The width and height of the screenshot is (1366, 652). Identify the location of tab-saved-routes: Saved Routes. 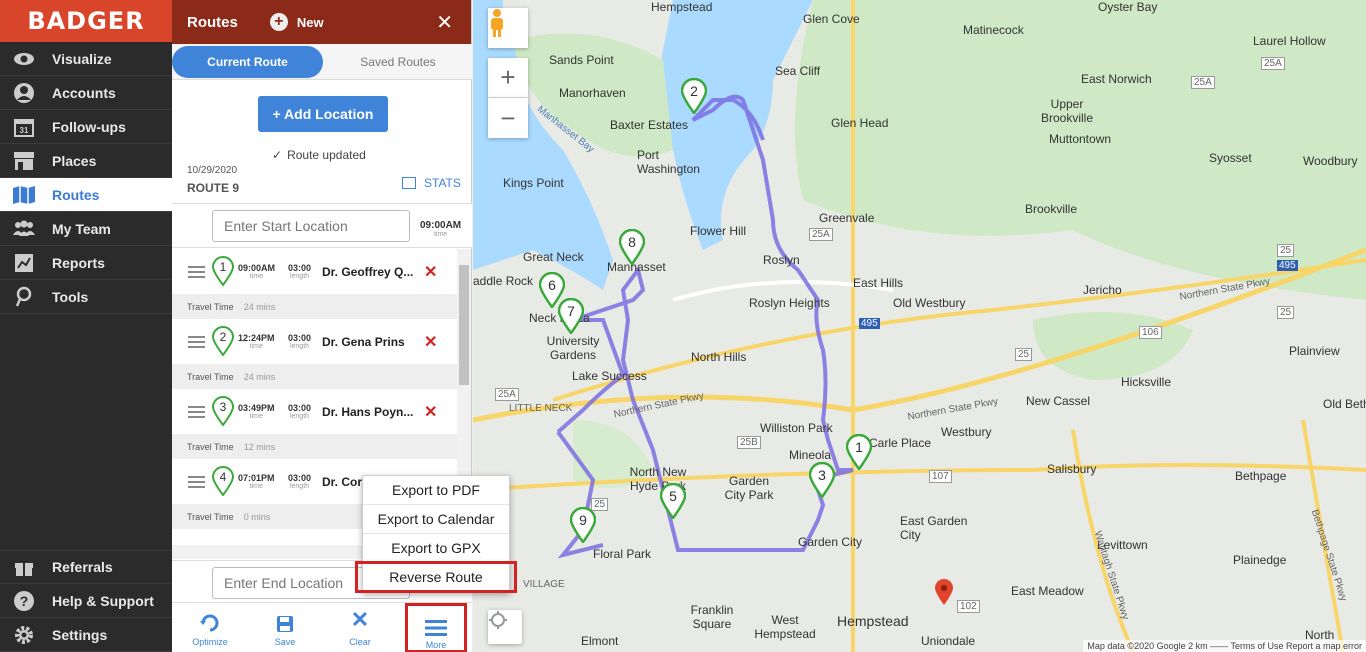
(398, 62).